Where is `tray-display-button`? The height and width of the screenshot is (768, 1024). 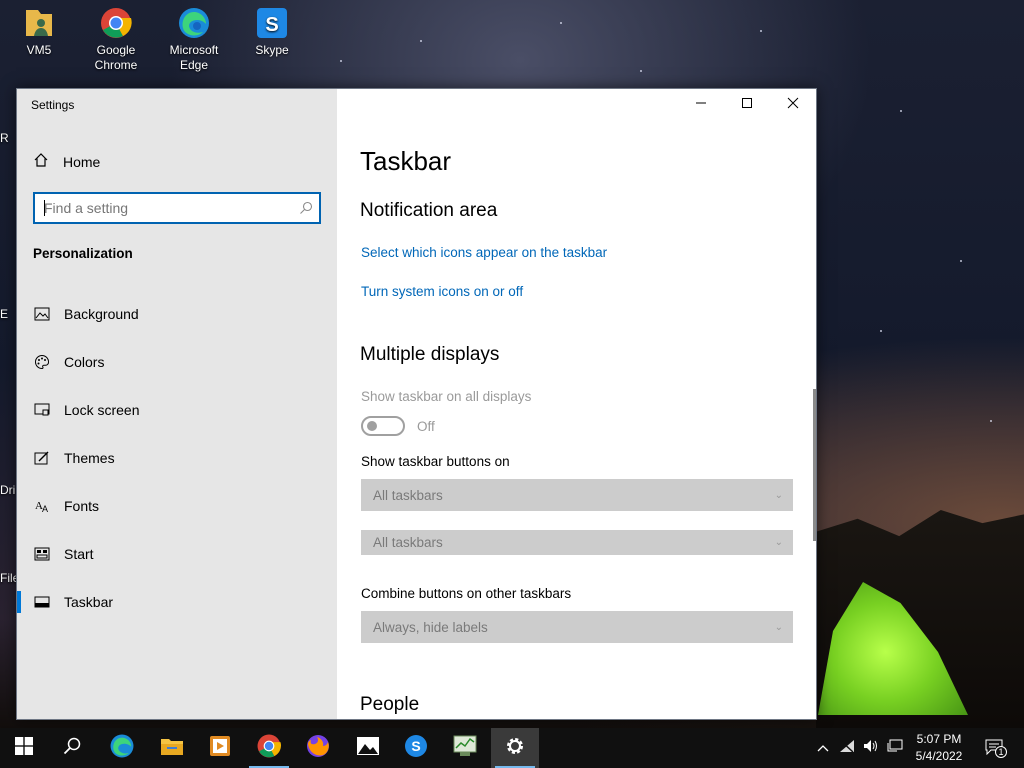
tray-display-button is located at coordinates (895, 748).